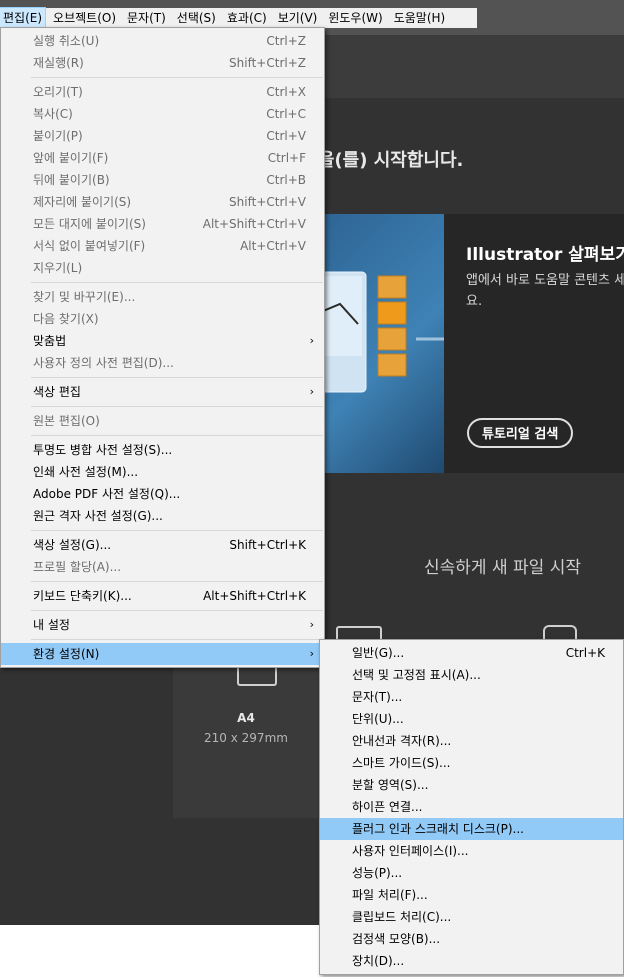 The width and height of the screenshot is (624, 977). What do you see at coordinates (162, 202) in the screenshot?
I see `menu-item-제자리에-붙이기: 제자리에 붙이기(S) Shift+Ctrl+V` at bounding box center [162, 202].